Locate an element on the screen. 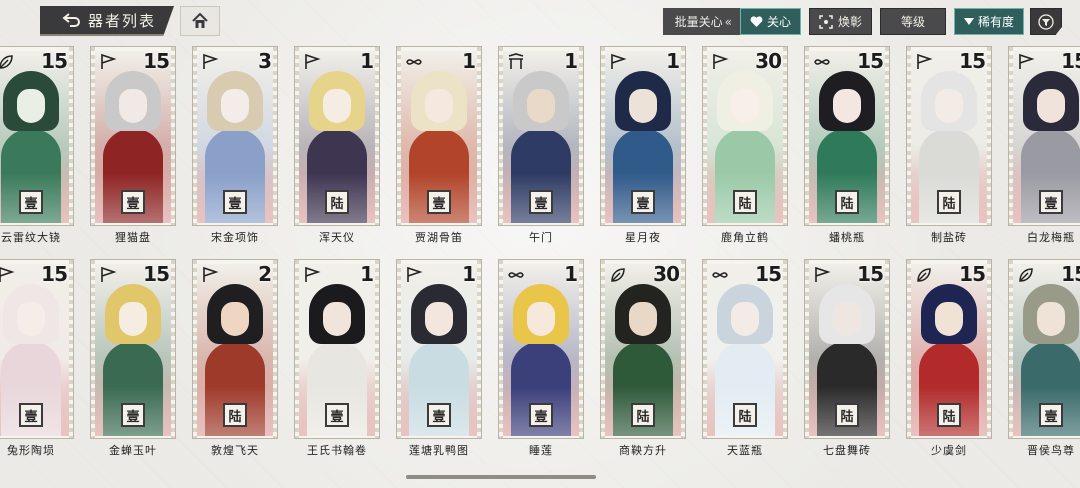 The width and height of the screenshot is (1080, 488). batch-favorite-label: 批量关心 is located at coordinates (698, 22).